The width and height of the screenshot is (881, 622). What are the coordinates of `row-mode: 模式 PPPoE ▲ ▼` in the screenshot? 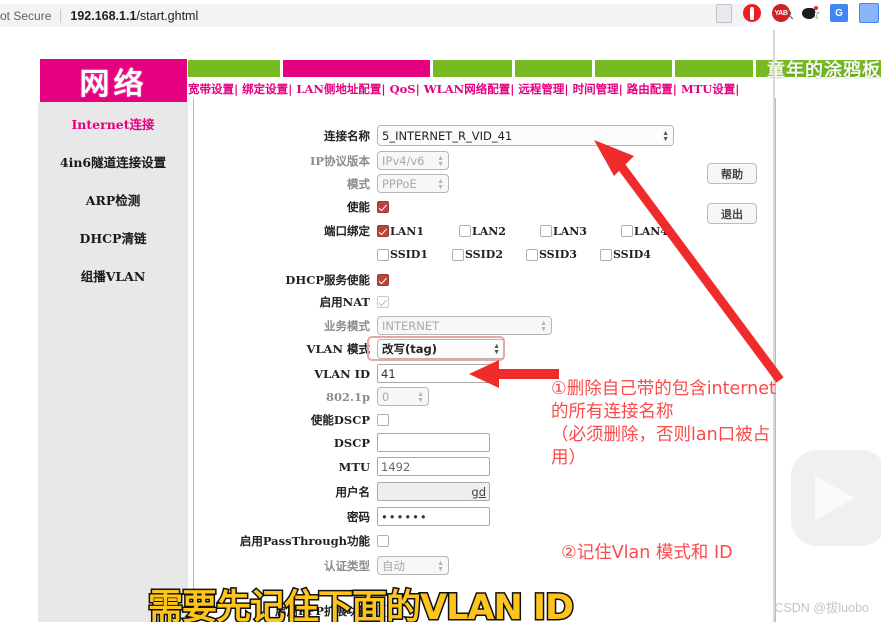 It's located at (319, 183).